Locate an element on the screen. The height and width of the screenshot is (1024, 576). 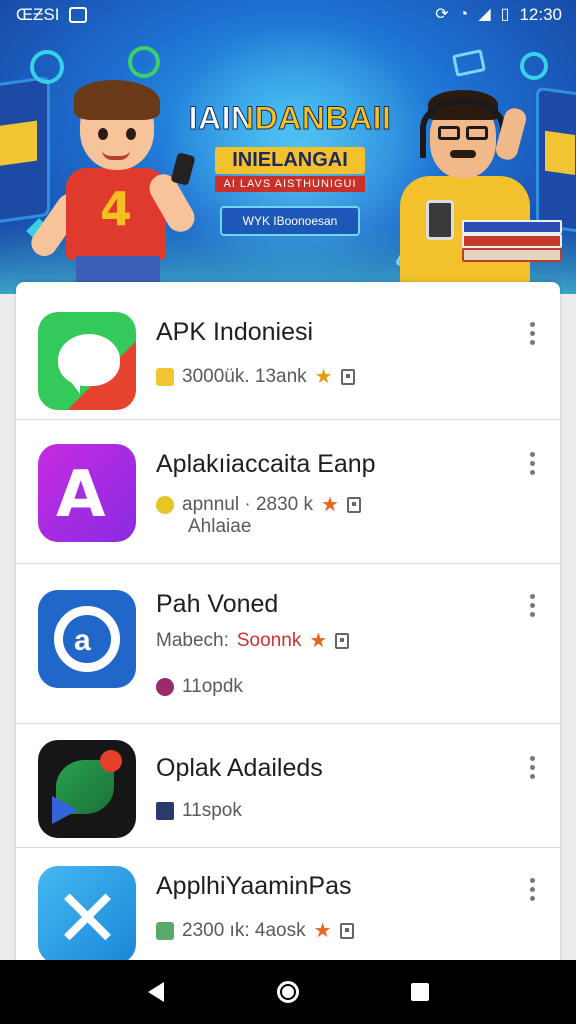
battery-icon: ▯ is located at coordinates (505, 14).